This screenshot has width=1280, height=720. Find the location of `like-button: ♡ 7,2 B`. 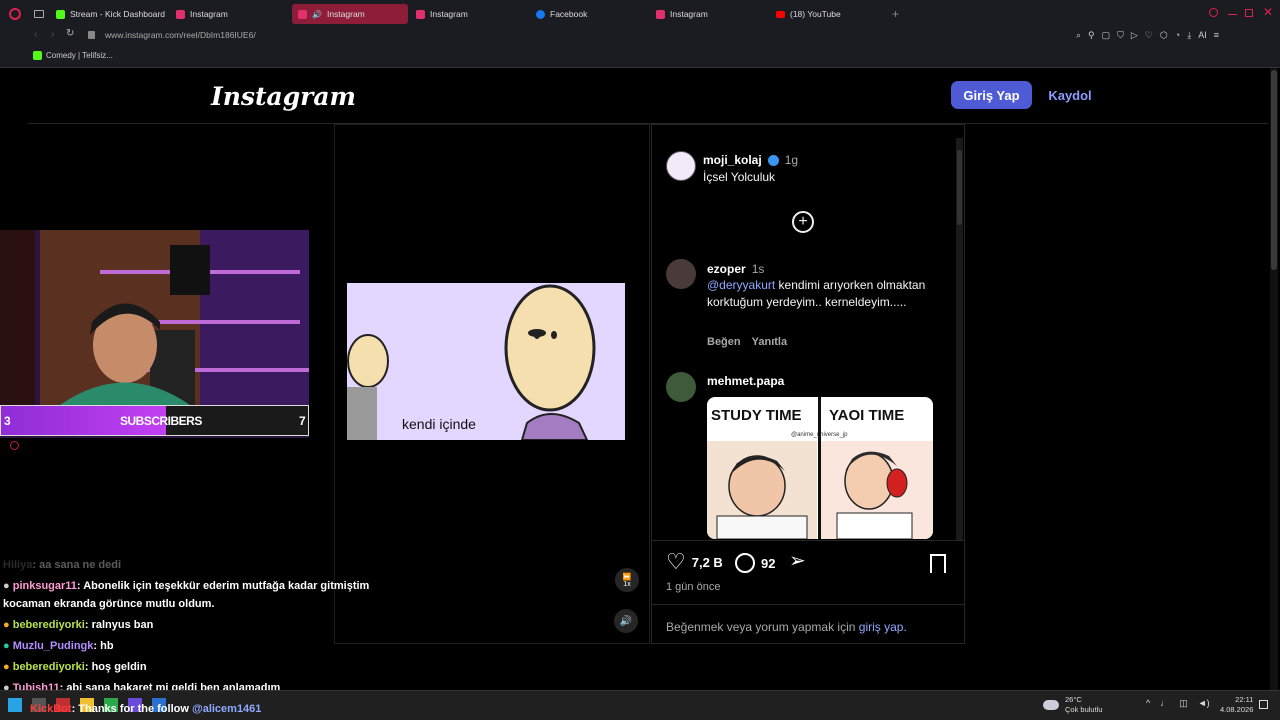

like-button: ♡ 7,2 B is located at coordinates (694, 562).